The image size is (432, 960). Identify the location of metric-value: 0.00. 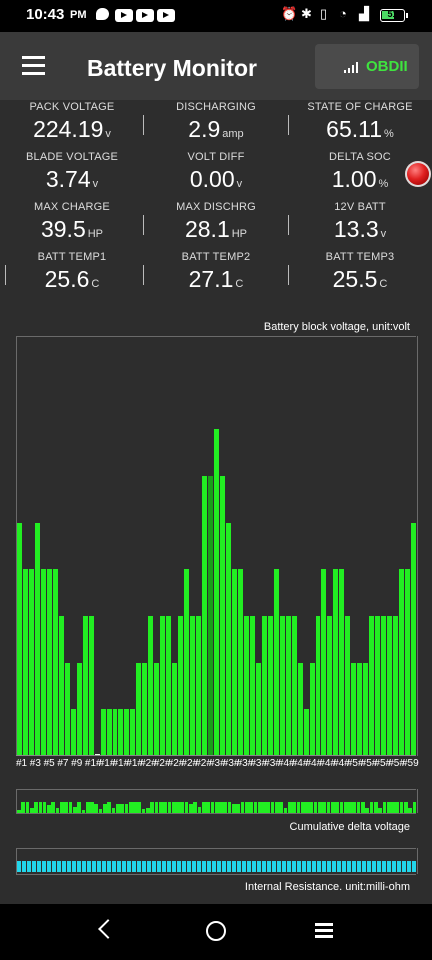
(212, 179).